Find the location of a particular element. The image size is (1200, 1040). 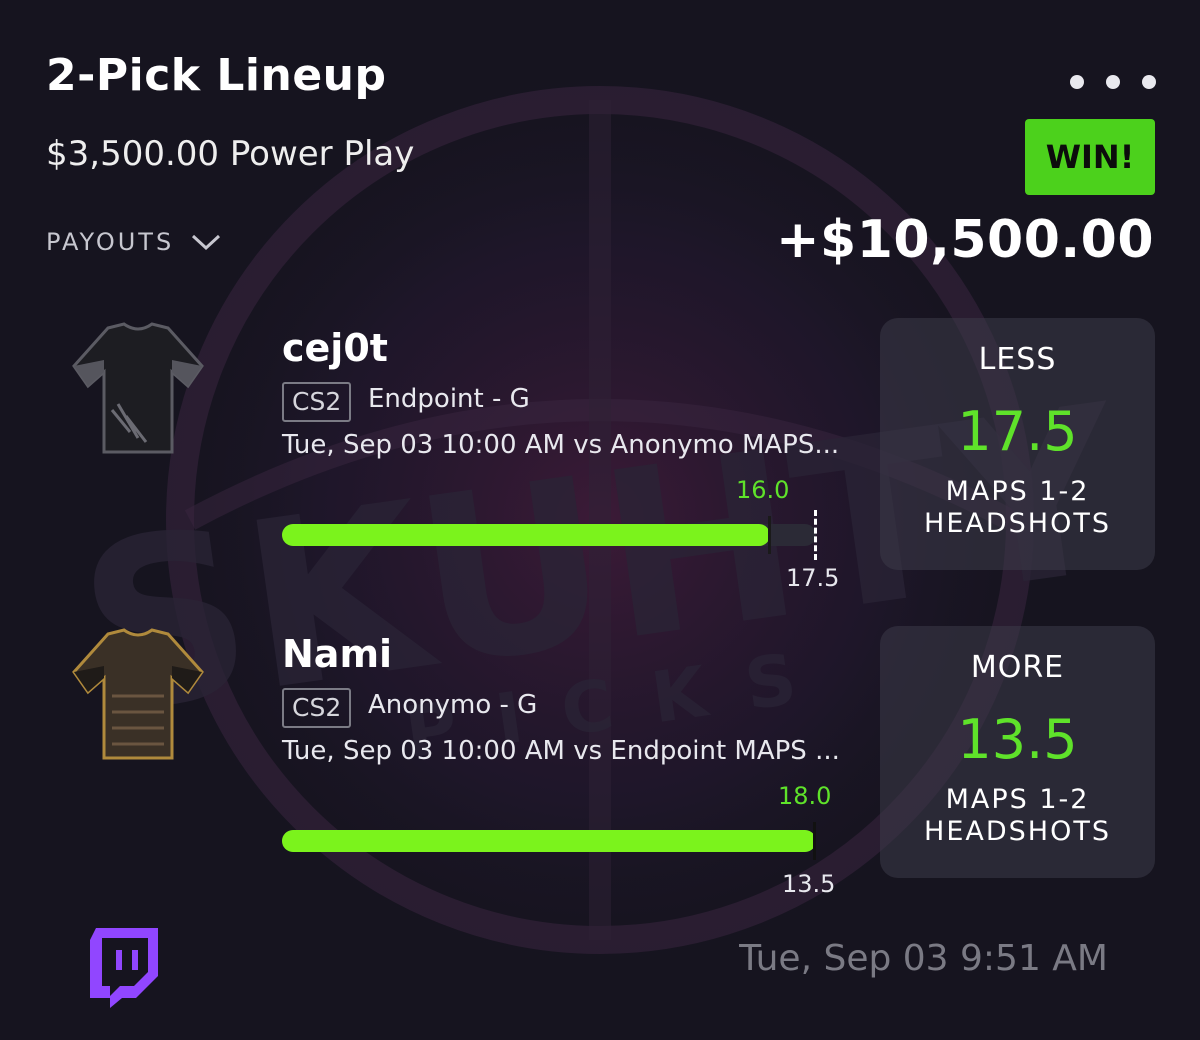

player-name: cej0t is located at coordinates (335, 348).